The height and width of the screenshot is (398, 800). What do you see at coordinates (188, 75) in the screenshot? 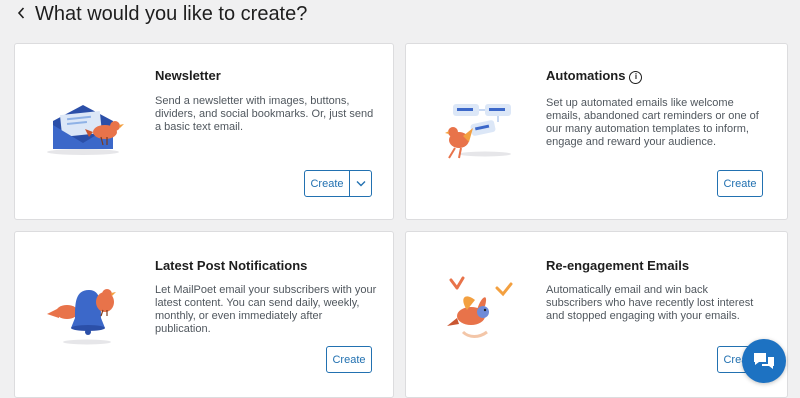
I see `newsletter-title: Newsletter` at bounding box center [188, 75].